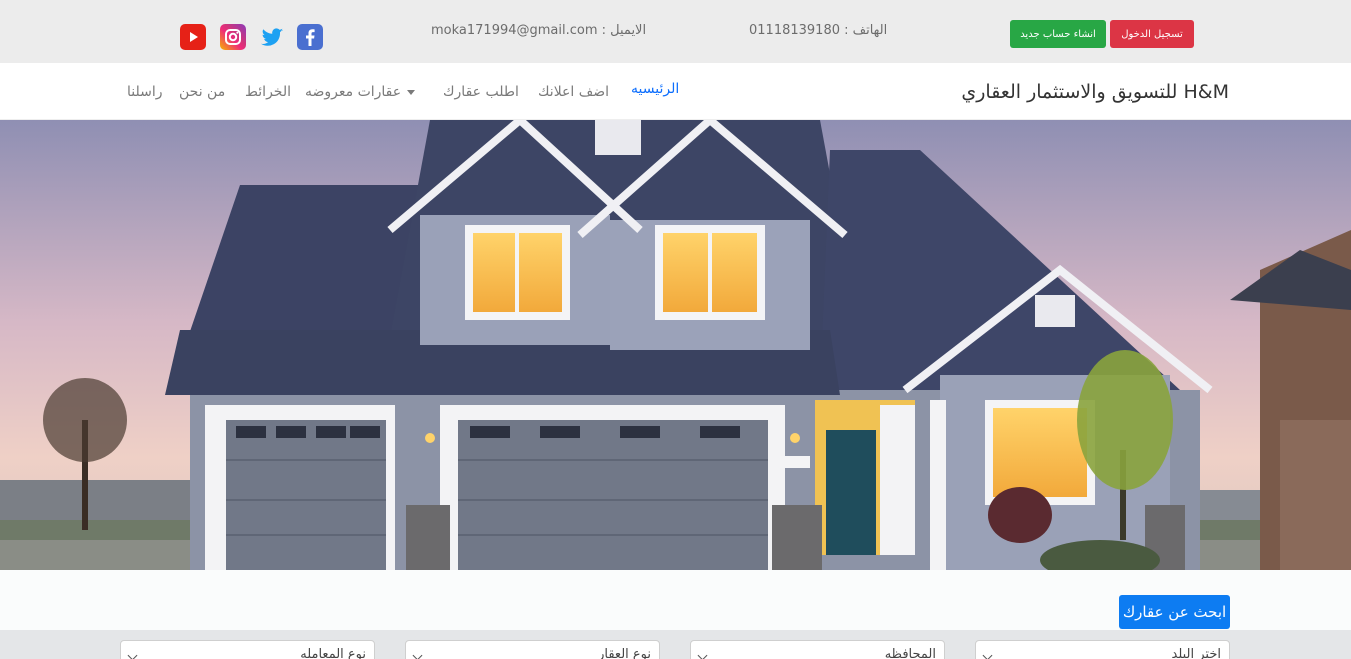 The height and width of the screenshot is (659, 1351). What do you see at coordinates (353, 92) in the screenshot?
I see `nav-item-listed-properties-label: عقارات معروضه` at bounding box center [353, 92].